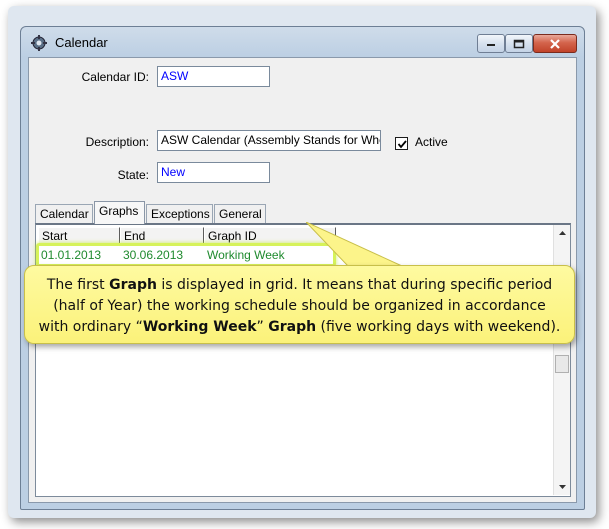  Describe the element at coordinates (39, 43) in the screenshot. I see `gear-icon` at that location.